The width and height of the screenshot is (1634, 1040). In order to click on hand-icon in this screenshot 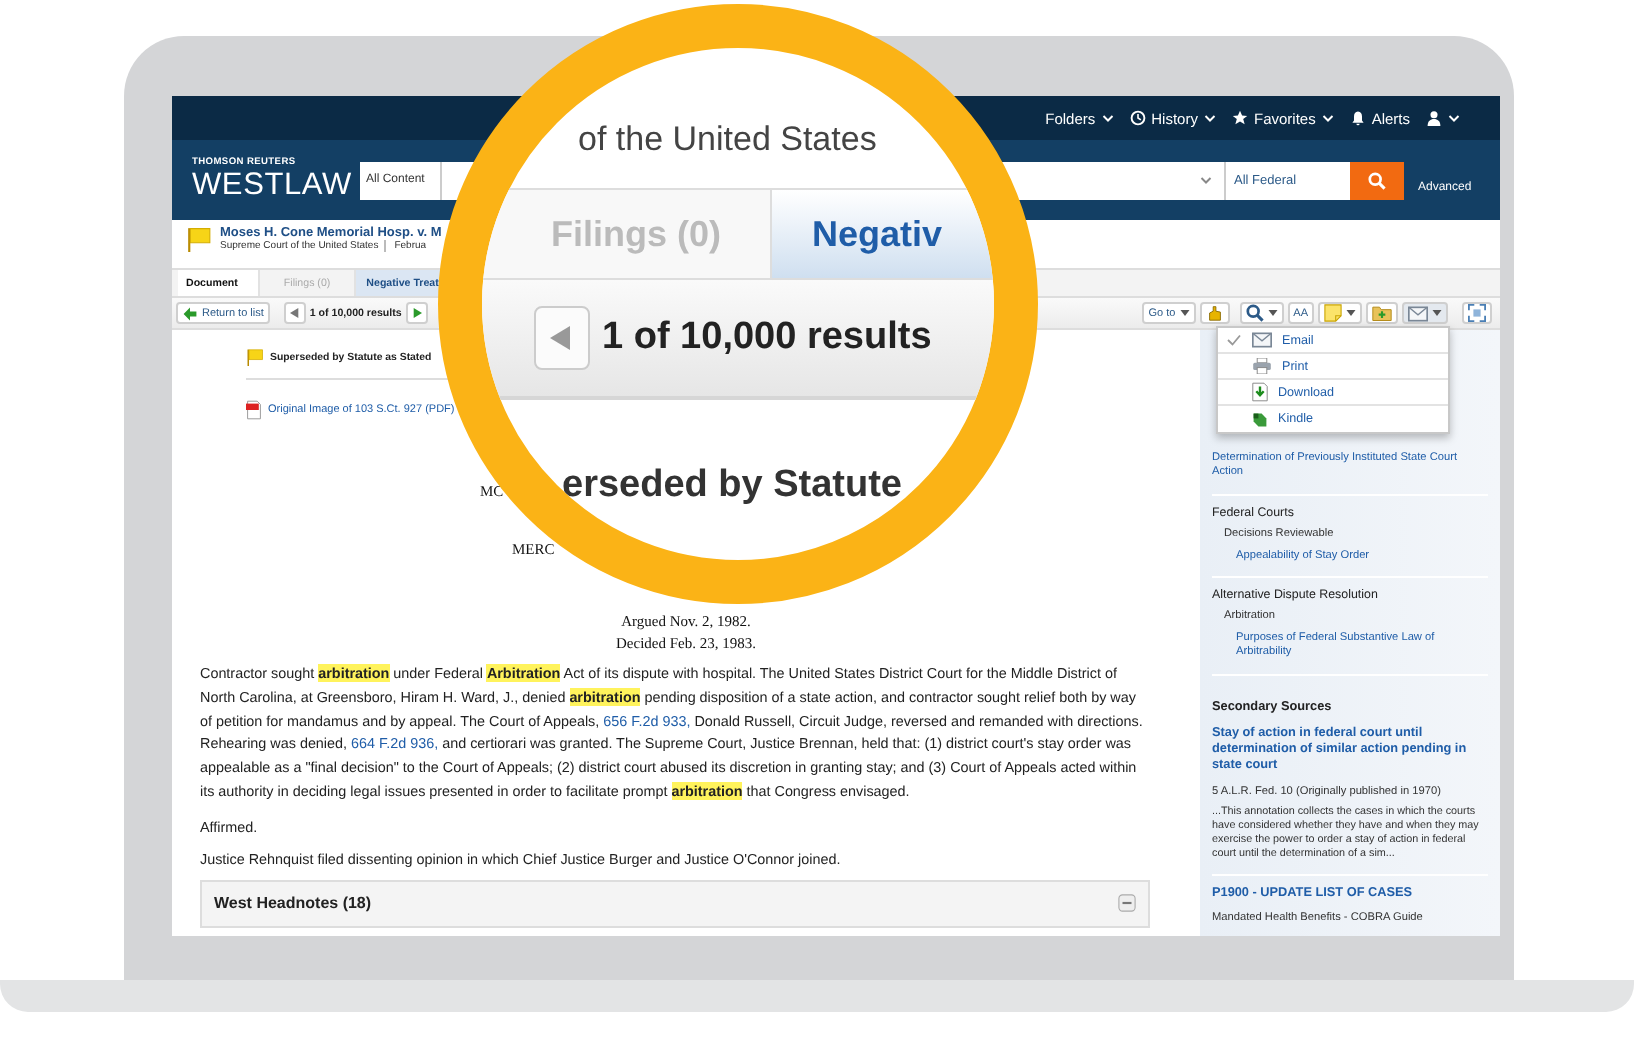, I will do `click(1214, 313)`.